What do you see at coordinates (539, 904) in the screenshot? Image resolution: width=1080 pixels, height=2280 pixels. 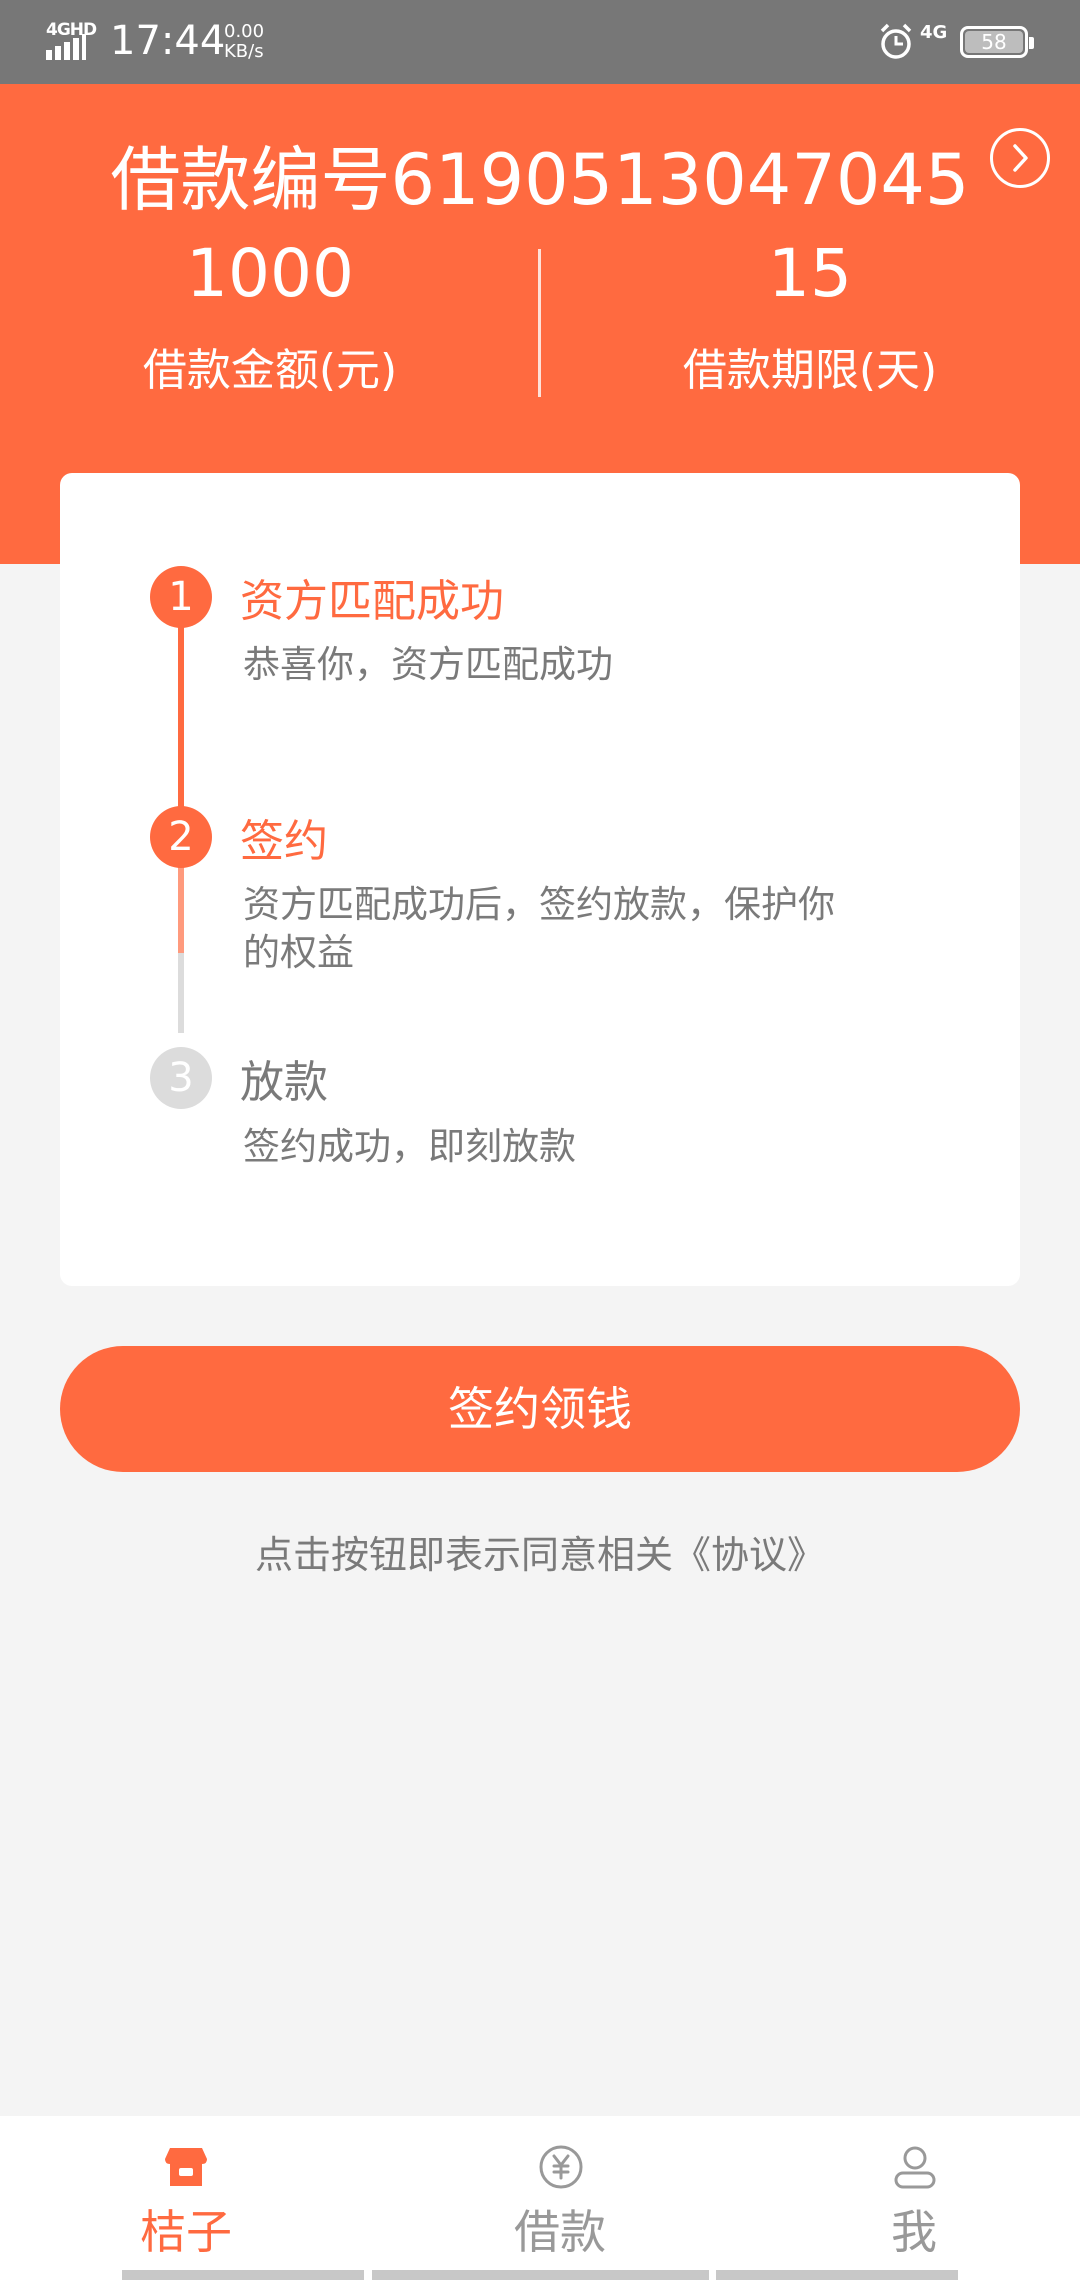 I see `step-2-desc-line1: 资方匹配成功后，签约放款，保护你` at bounding box center [539, 904].